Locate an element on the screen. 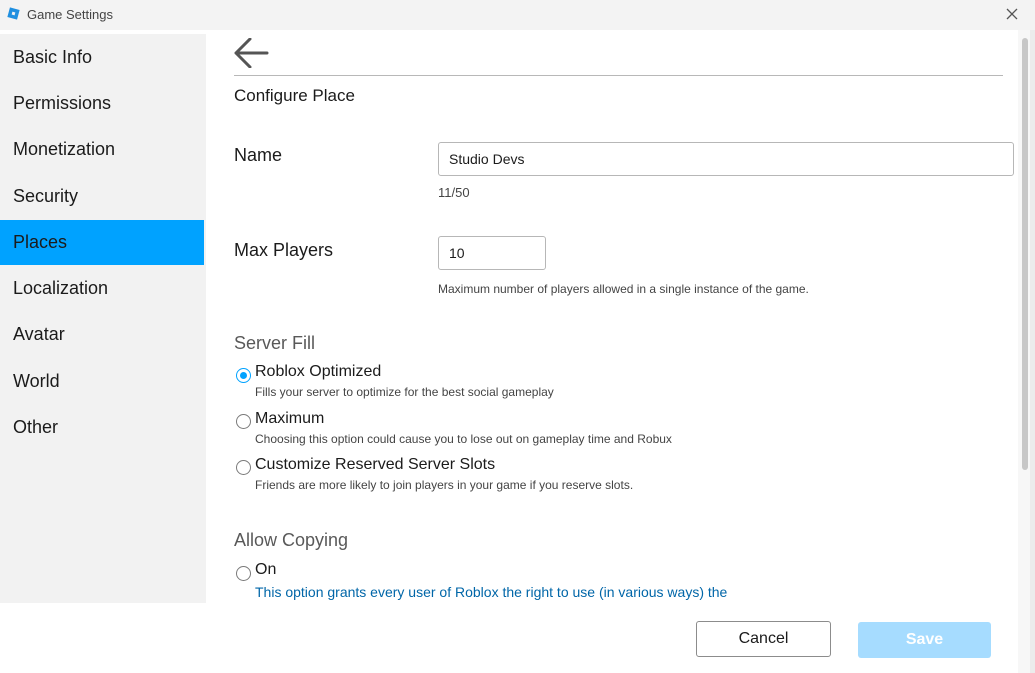 This screenshot has height=673, width=1035. sidebar-item-label: Basic Info is located at coordinates (53, 57).